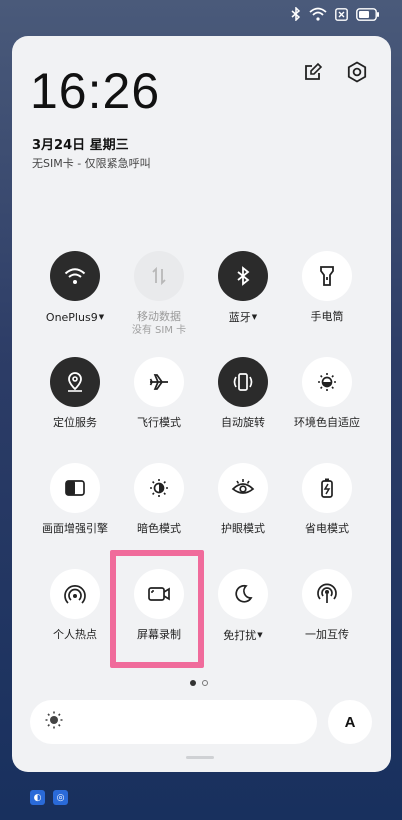 The height and width of the screenshot is (820, 402). What do you see at coordinates (327, 316) in the screenshot?
I see `tile-label: 手电筒` at bounding box center [327, 316].